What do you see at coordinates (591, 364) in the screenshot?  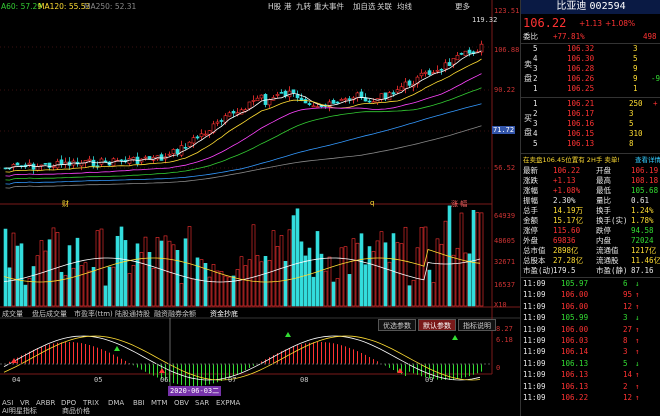 I see `tick-row: 11:09 106.13 5 ↓` at bounding box center [591, 364].